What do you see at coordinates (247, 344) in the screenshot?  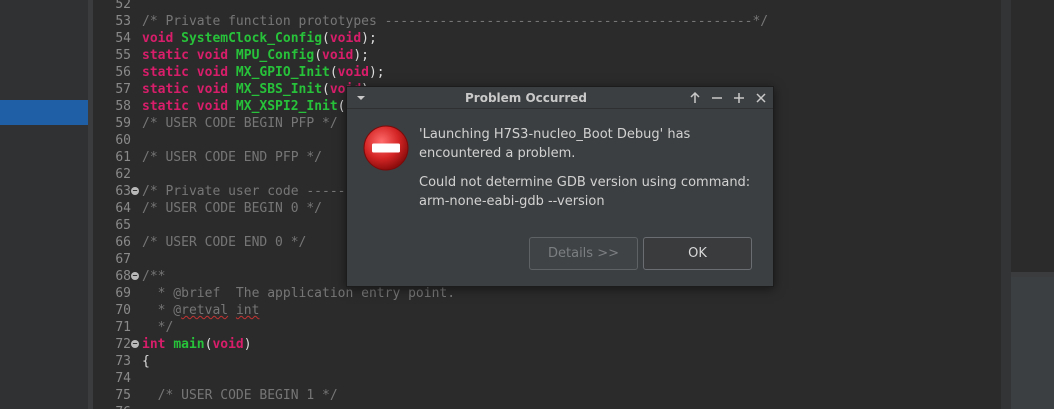 I see `code-token: )` at bounding box center [247, 344].